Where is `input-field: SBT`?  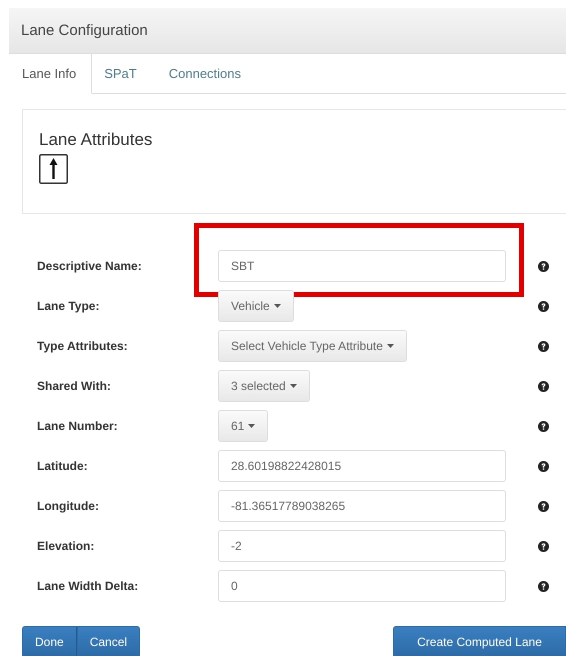 input-field: SBT is located at coordinates (362, 266).